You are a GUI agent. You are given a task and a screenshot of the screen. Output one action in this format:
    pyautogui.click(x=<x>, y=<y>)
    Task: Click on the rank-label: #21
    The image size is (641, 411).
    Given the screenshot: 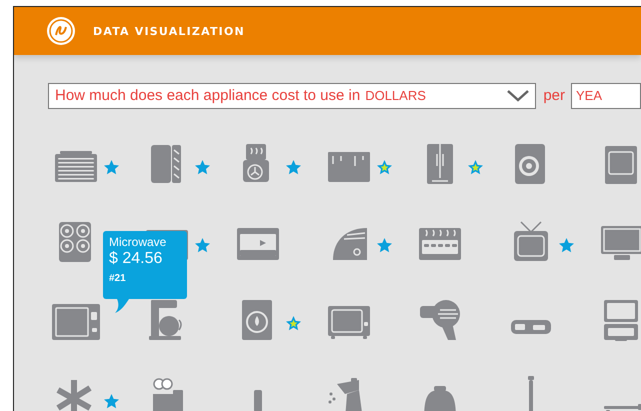 What is the action you would take?
    pyautogui.click(x=118, y=278)
    